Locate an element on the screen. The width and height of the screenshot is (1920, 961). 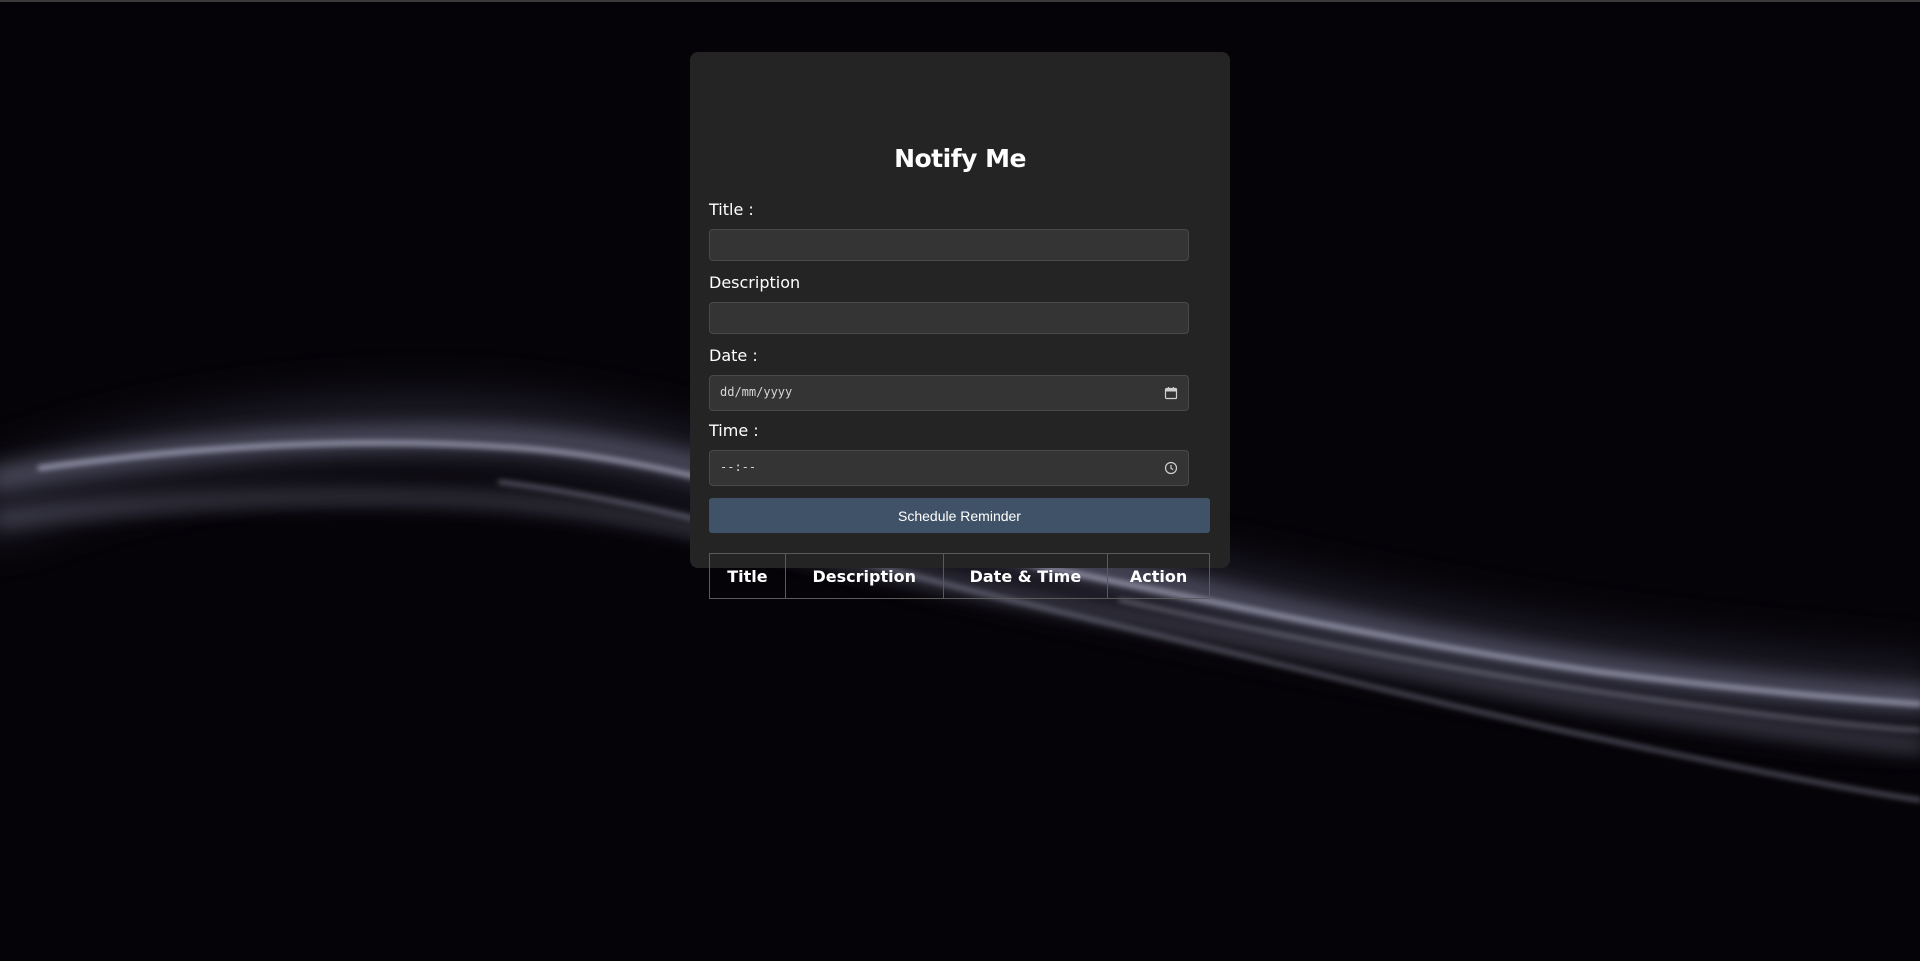
page-title: Notify Me is located at coordinates (960, 158).